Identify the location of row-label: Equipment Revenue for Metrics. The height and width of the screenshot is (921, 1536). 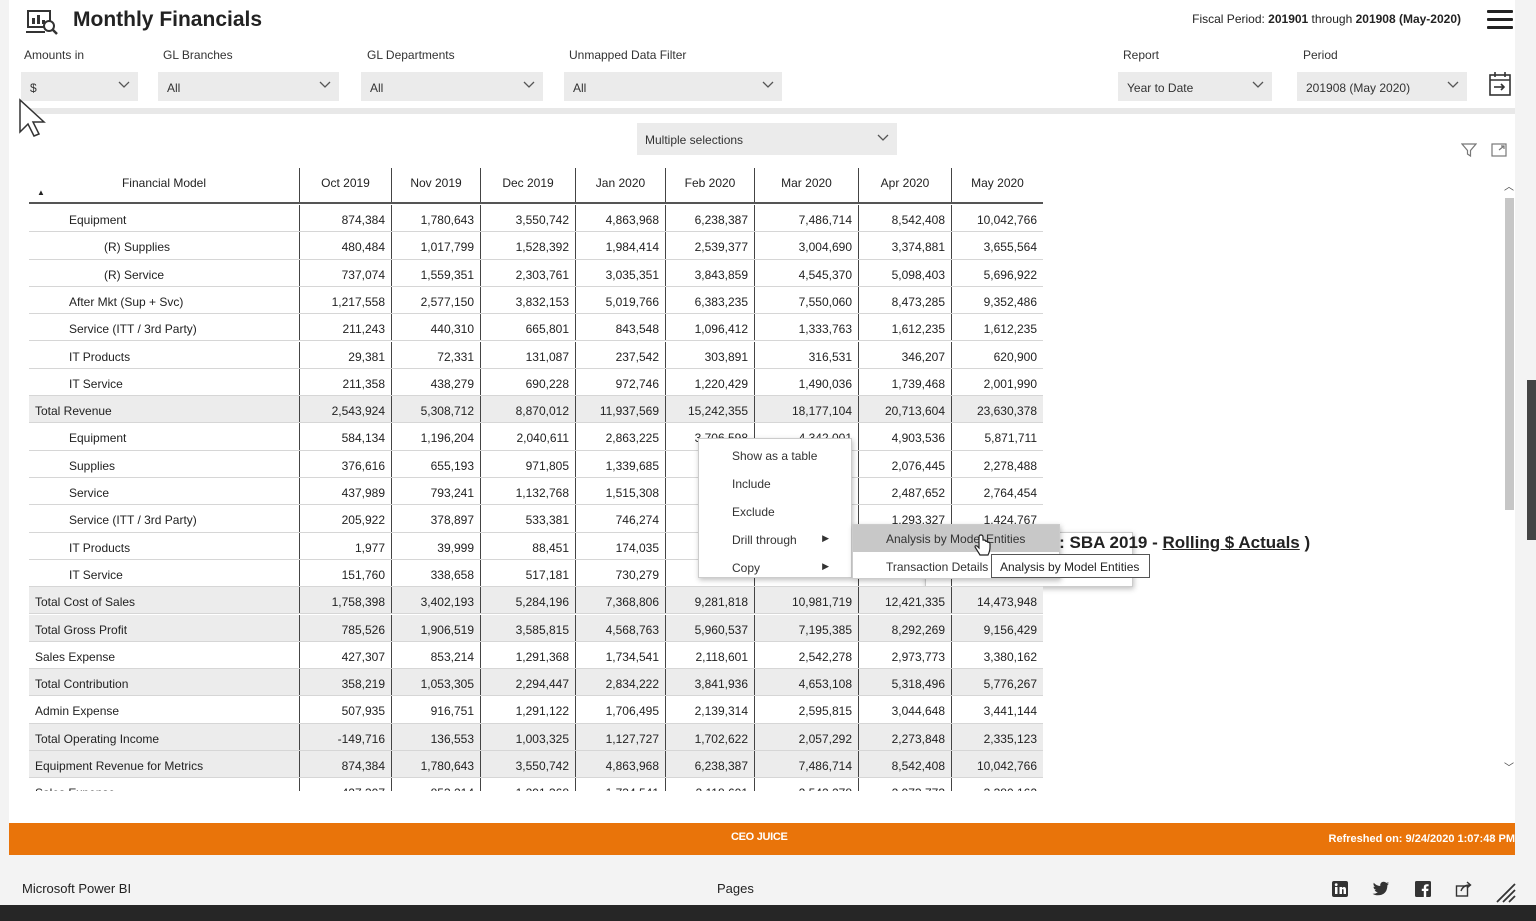
(164, 764).